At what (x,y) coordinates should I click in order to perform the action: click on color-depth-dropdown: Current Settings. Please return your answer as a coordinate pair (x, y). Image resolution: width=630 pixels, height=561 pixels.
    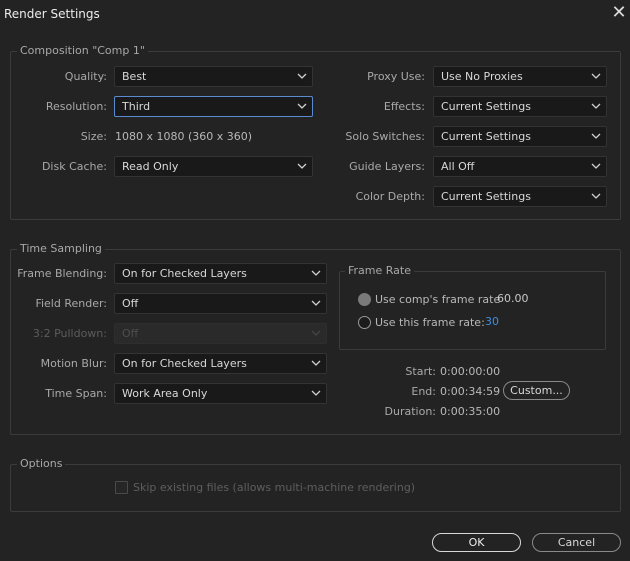
    Looking at the image, I should click on (520, 196).